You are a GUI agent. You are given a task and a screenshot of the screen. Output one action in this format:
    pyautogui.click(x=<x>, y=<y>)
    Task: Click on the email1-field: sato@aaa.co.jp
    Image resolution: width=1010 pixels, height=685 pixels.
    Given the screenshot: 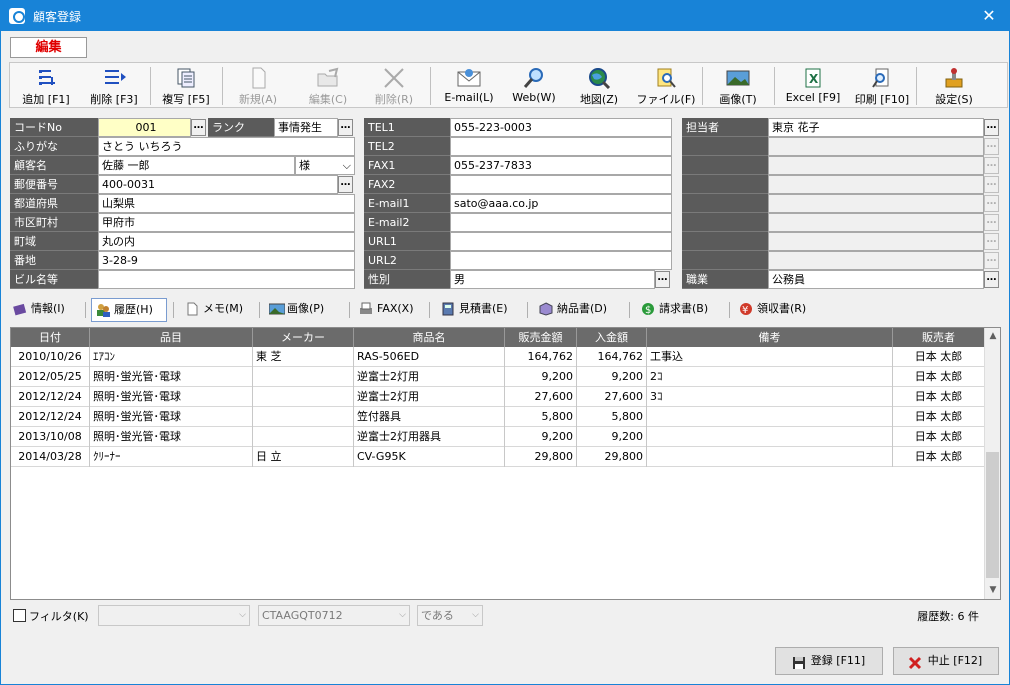 What is the action you would take?
    pyautogui.click(x=561, y=203)
    